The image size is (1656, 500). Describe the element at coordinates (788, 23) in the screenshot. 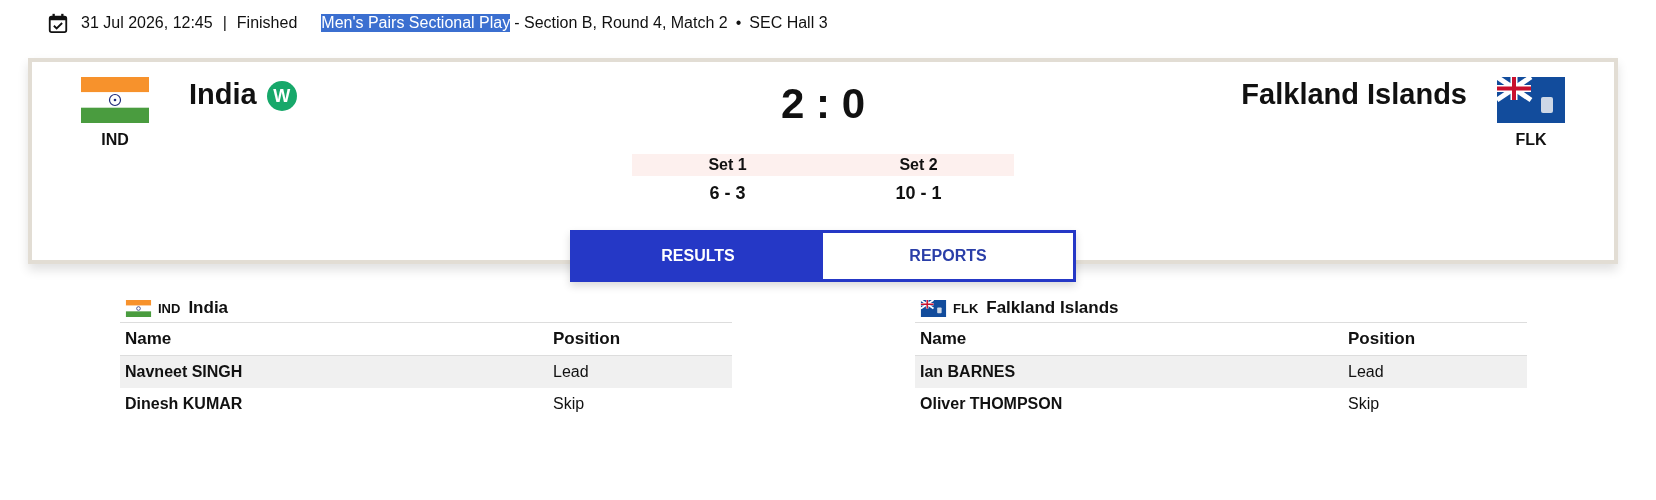

I see `venue: SEC Hall 3` at that location.